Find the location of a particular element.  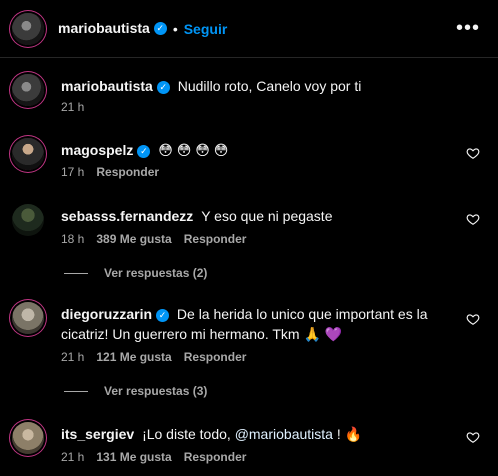

comment-content: sebasss.fernandezz Y eso que ni pegaste is located at coordinates (259, 216).